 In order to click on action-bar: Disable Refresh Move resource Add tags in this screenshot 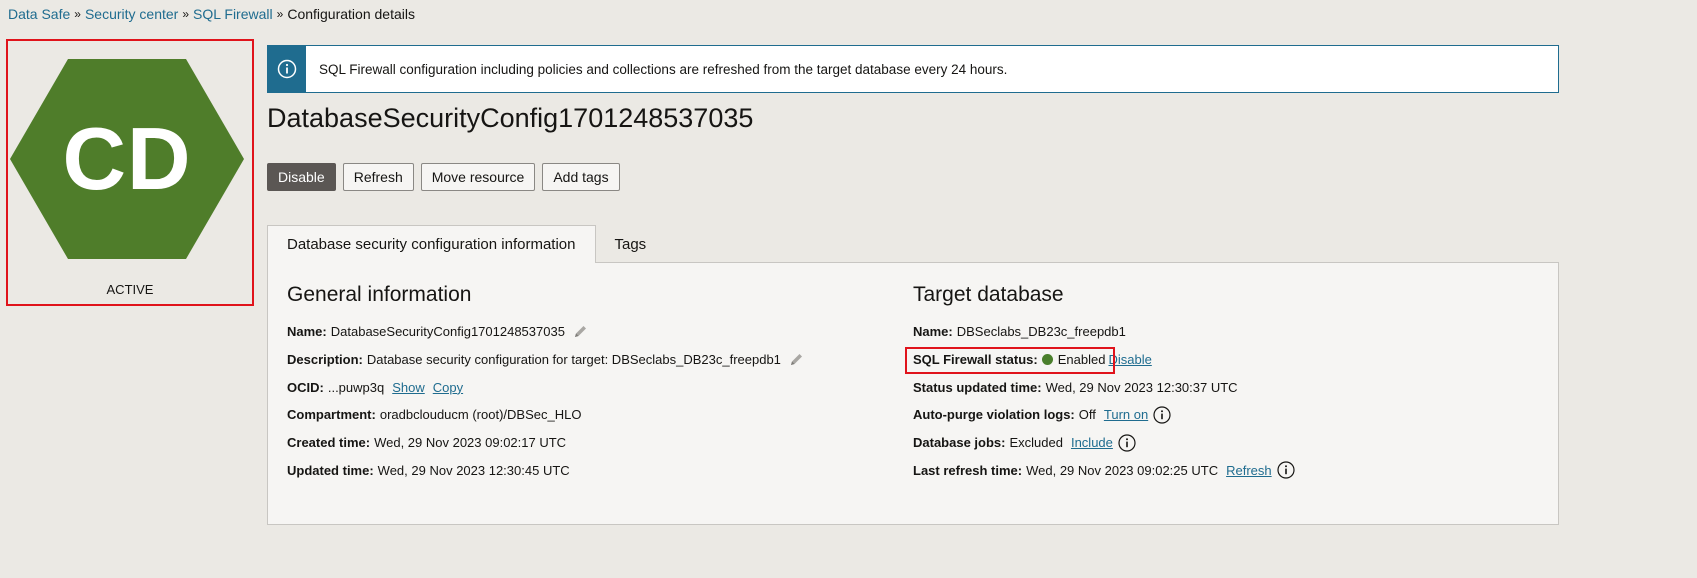, I will do `click(443, 177)`.